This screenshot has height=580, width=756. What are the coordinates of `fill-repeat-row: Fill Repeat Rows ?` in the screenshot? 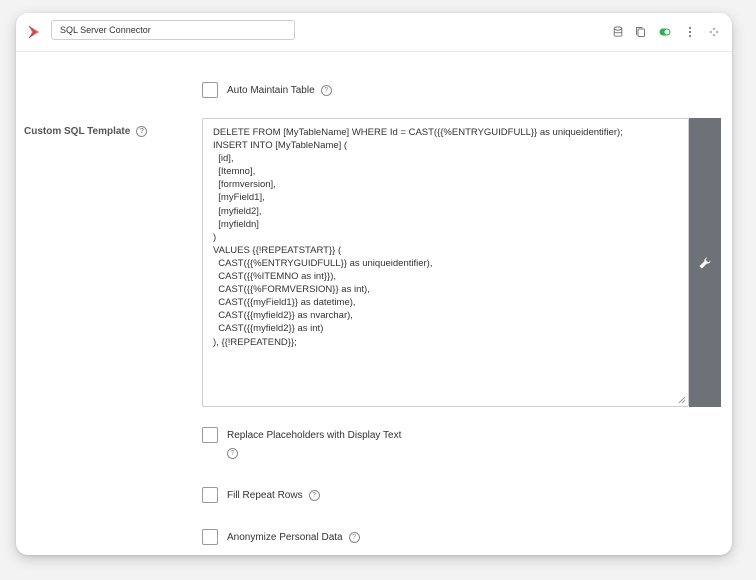 It's located at (261, 495).